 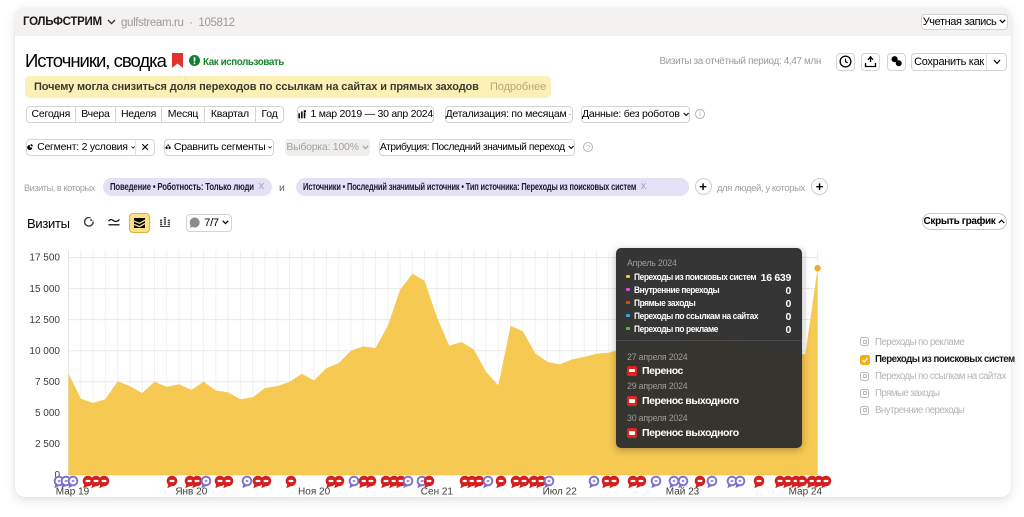 What do you see at coordinates (44, 258) in the screenshot?
I see `svg-text: 17 500` at bounding box center [44, 258].